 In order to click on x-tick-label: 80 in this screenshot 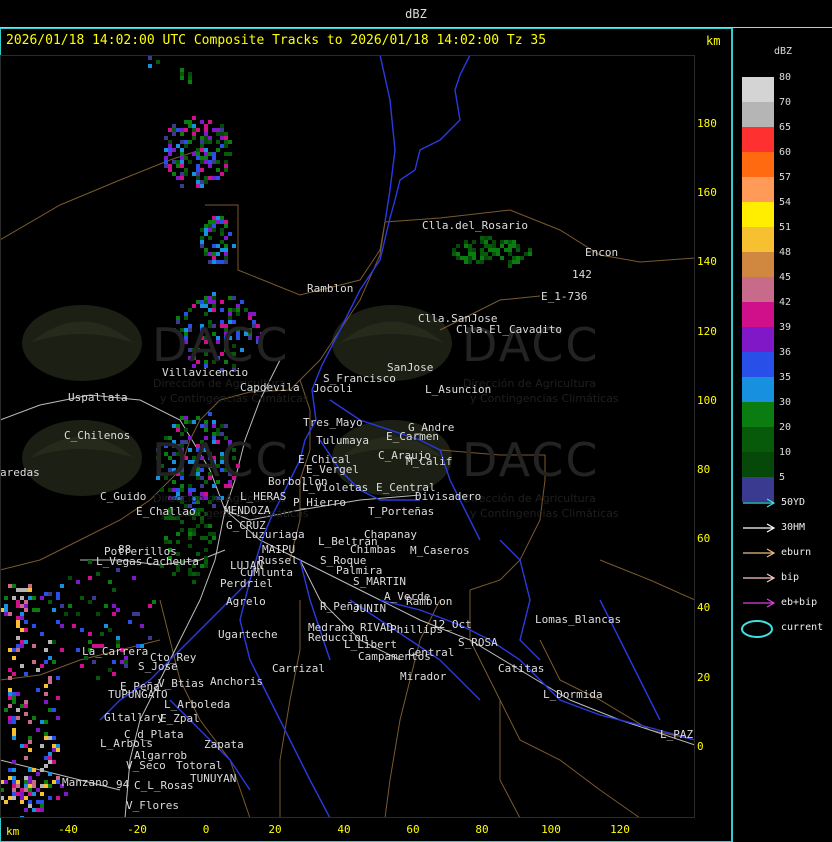, I will do `click(482, 829)`.